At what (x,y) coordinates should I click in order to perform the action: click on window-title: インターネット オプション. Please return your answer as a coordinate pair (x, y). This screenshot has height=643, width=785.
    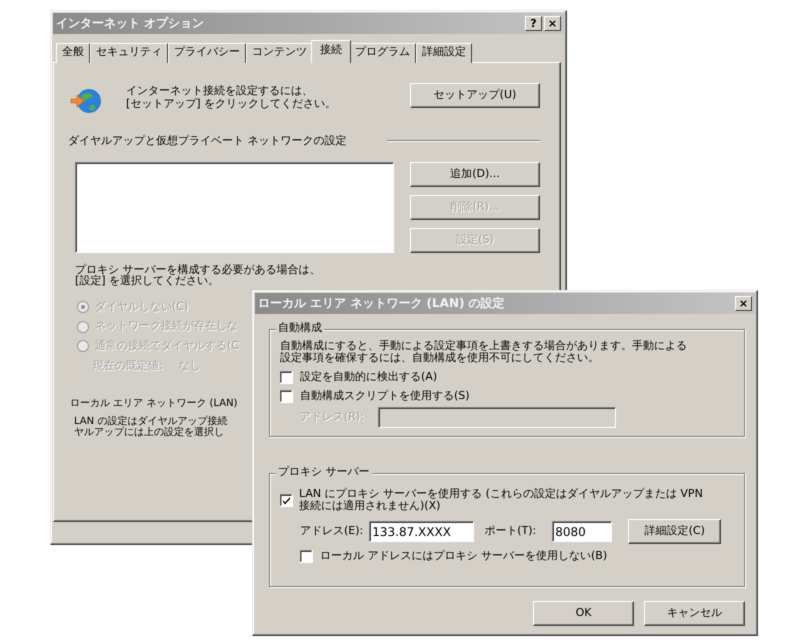
    Looking at the image, I should click on (131, 23).